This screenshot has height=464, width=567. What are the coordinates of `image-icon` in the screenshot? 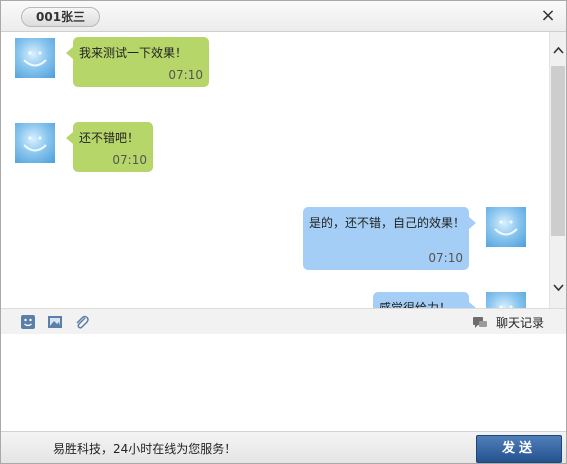 It's located at (55, 322).